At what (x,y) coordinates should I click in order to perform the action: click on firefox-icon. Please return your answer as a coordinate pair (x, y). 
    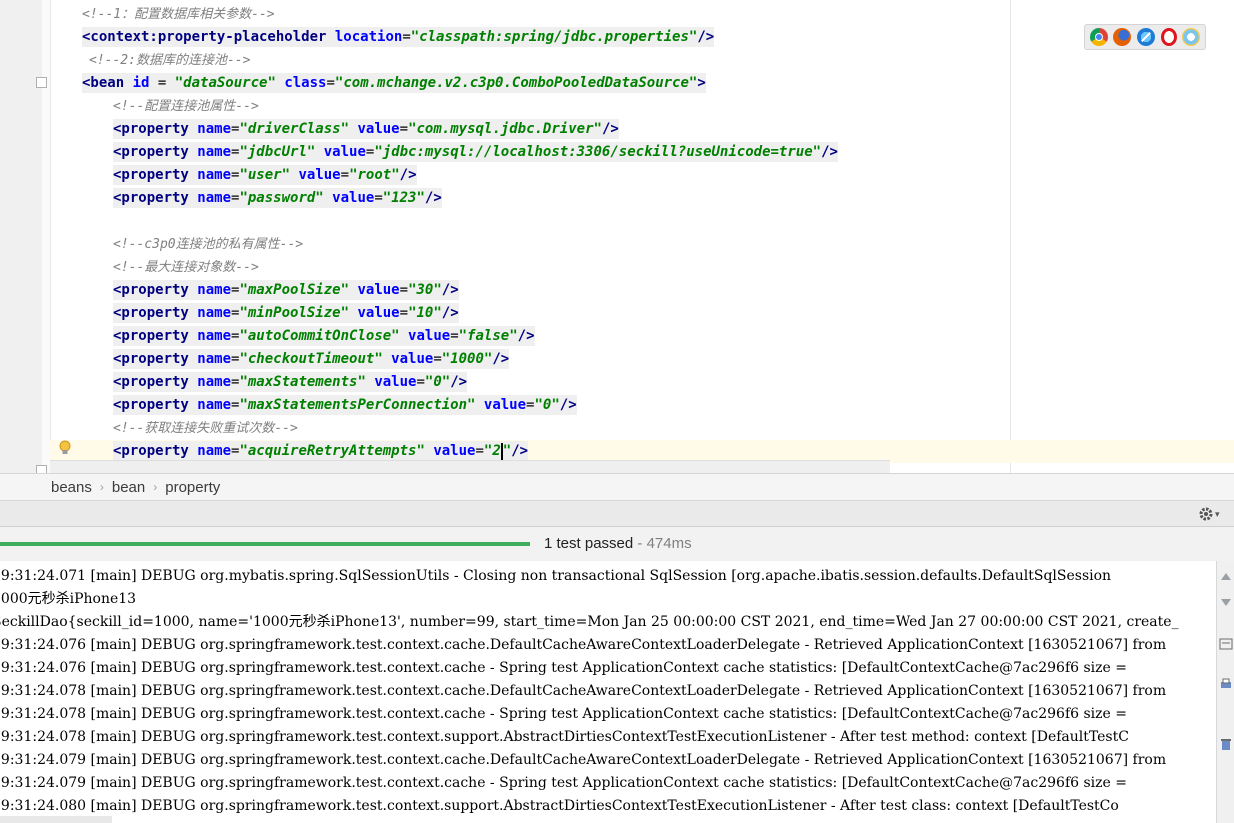
    Looking at the image, I should click on (1122, 37).